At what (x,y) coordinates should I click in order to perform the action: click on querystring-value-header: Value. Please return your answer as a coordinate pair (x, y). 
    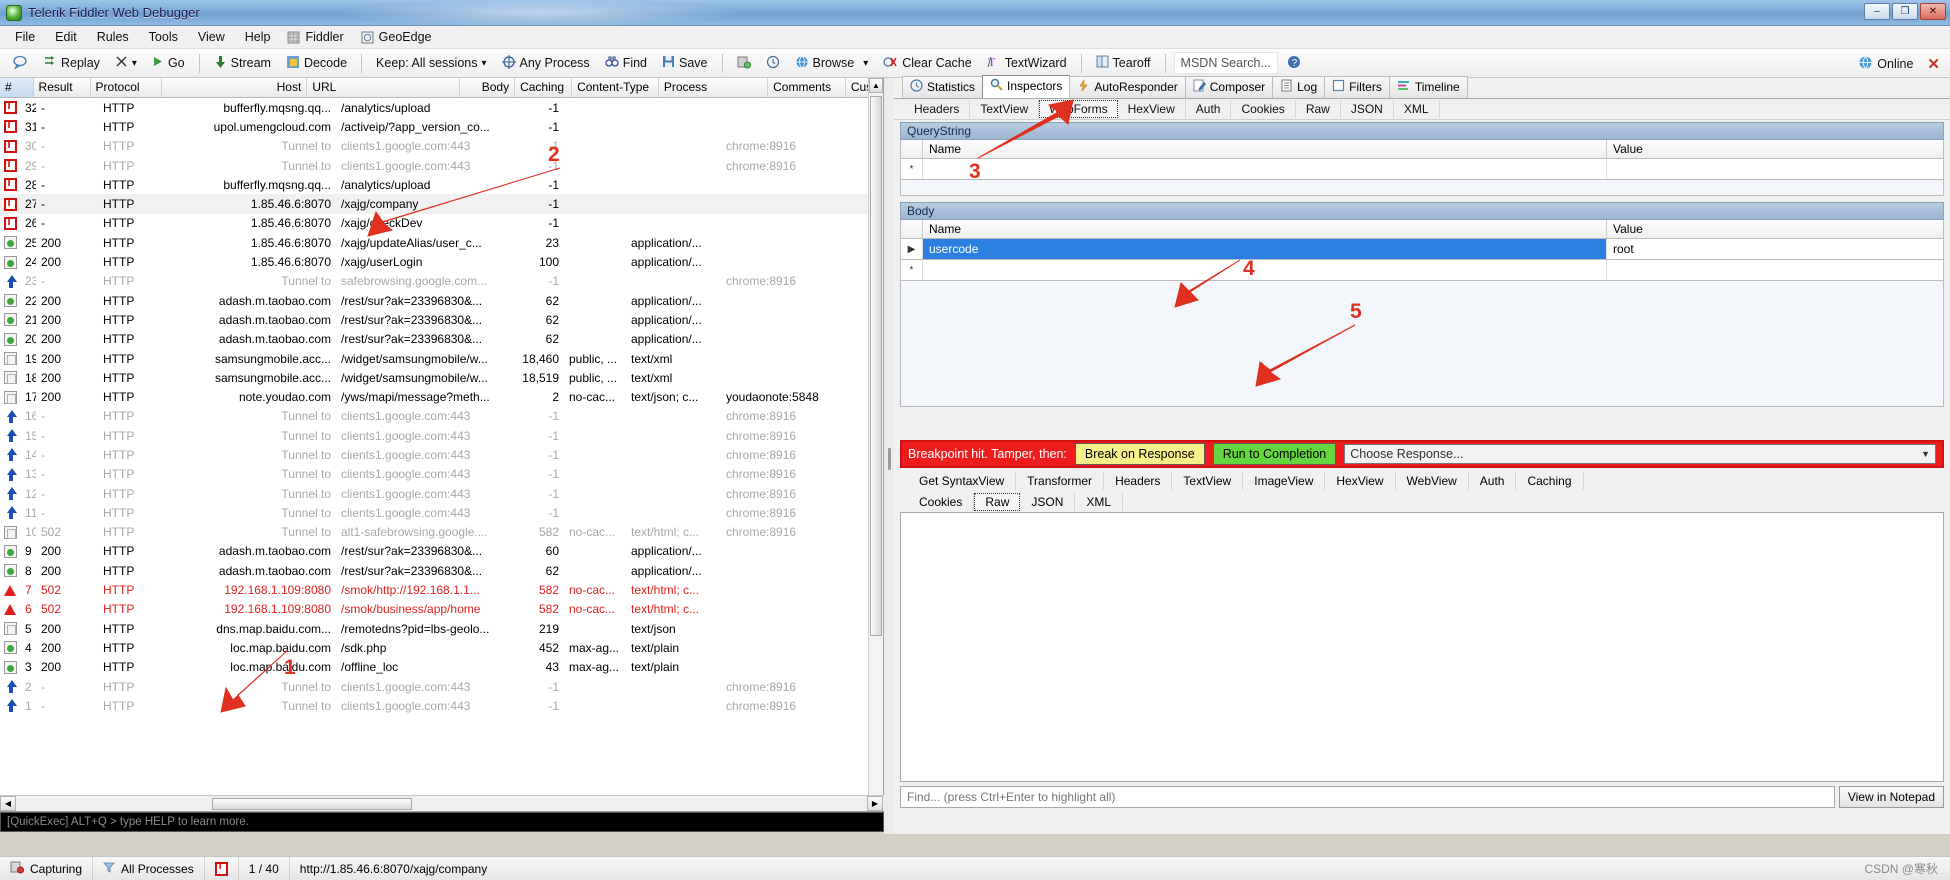
    Looking at the image, I should click on (1775, 149).